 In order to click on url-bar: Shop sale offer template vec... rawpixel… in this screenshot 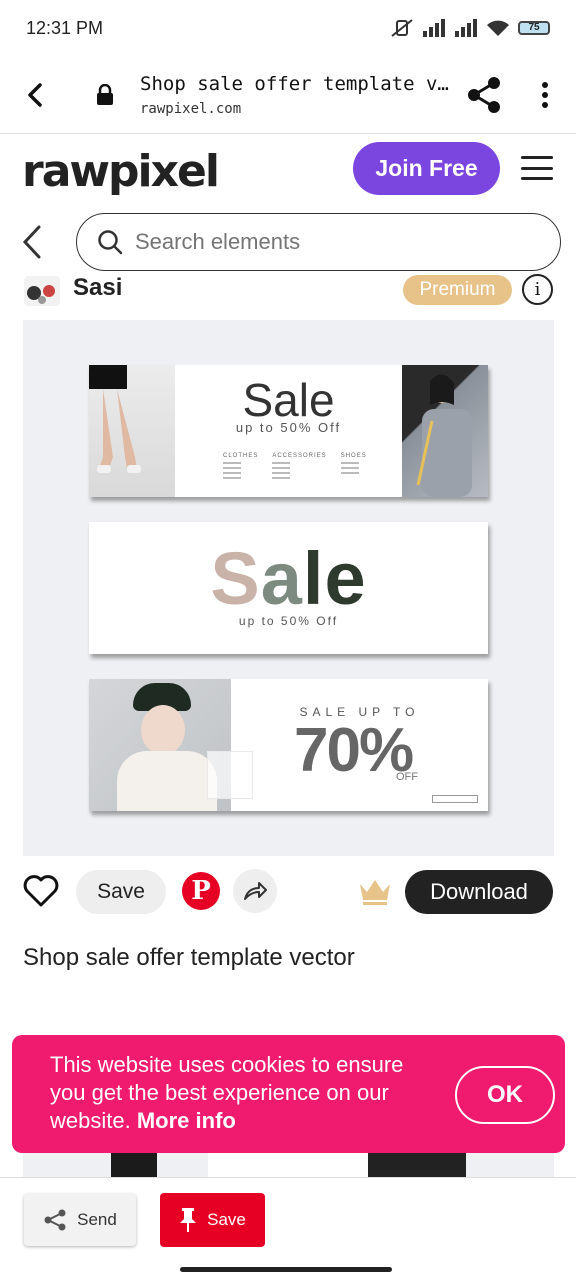, I will do `click(297, 95)`.